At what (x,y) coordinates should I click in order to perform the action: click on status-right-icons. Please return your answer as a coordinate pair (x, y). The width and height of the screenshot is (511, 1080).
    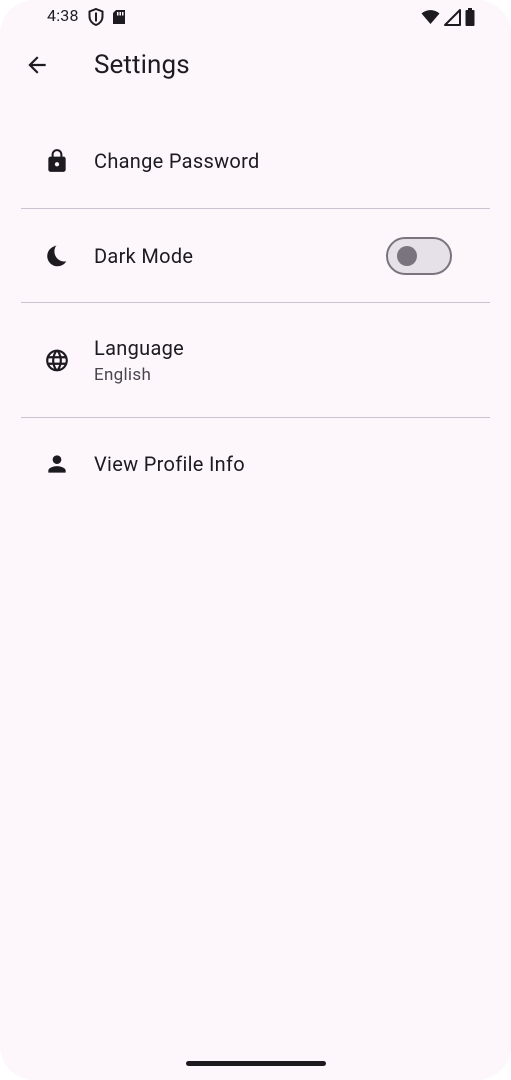
    Looking at the image, I should click on (448, 17).